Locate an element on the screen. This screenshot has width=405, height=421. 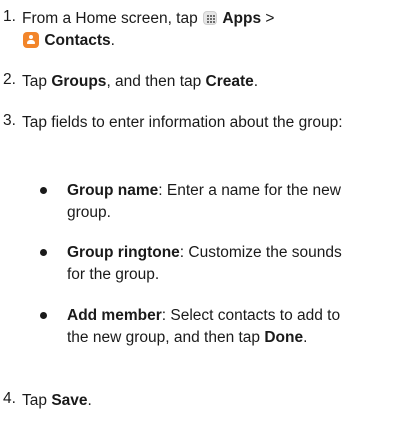
contacts-label: Contacts is located at coordinates (77, 40).